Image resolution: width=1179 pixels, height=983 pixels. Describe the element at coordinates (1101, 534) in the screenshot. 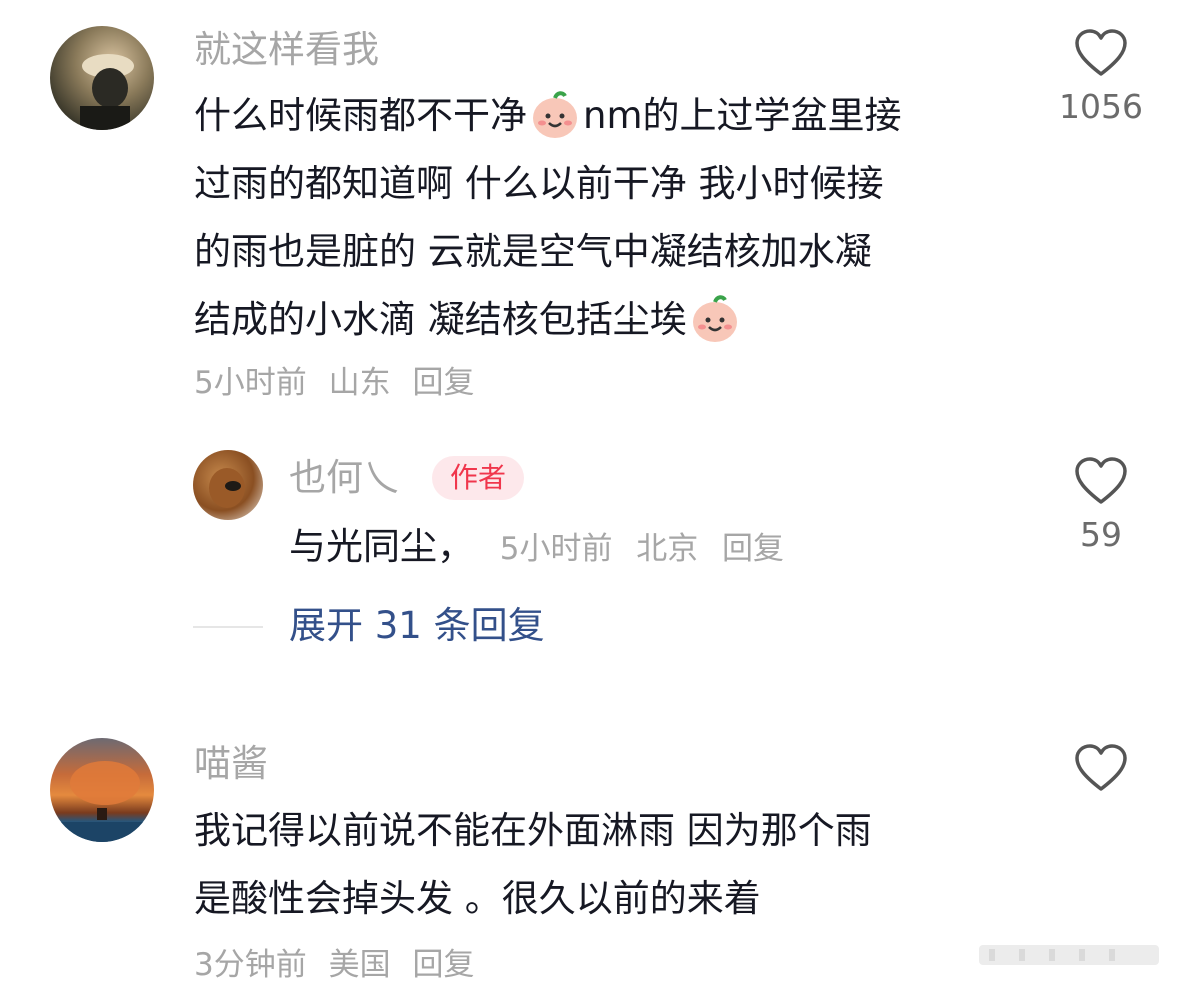

I see `like-count: 59` at that location.